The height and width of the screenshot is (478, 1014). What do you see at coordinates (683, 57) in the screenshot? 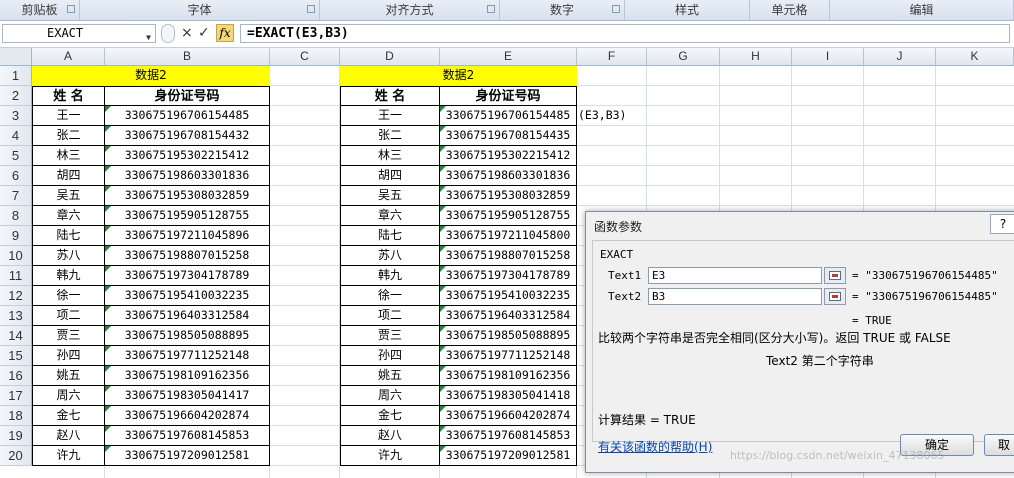
I see `column-header: G` at bounding box center [683, 57].